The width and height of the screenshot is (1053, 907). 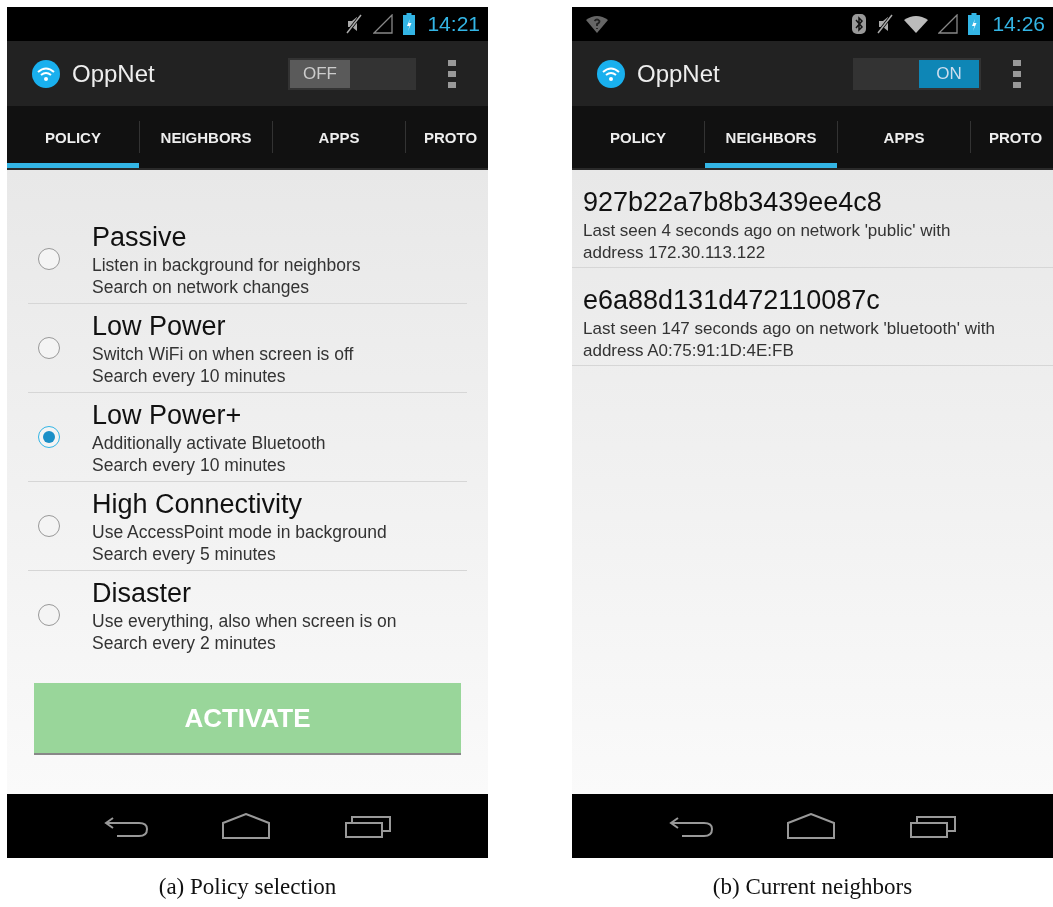 What do you see at coordinates (201, 286) in the screenshot?
I see `option-description: Search on network changes` at bounding box center [201, 286].